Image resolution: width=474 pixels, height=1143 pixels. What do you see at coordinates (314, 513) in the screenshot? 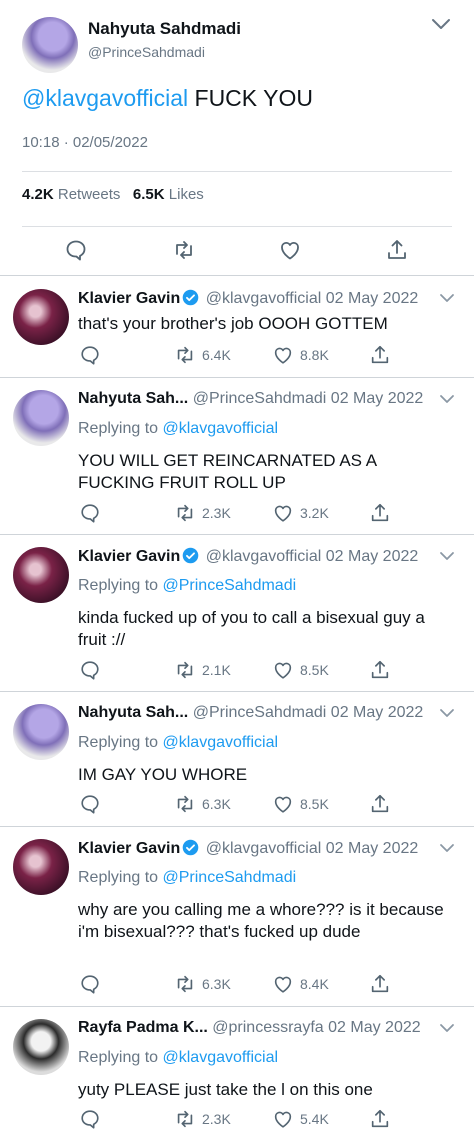
I see `like-count: 3.2K` at bounding box center [314, 513].